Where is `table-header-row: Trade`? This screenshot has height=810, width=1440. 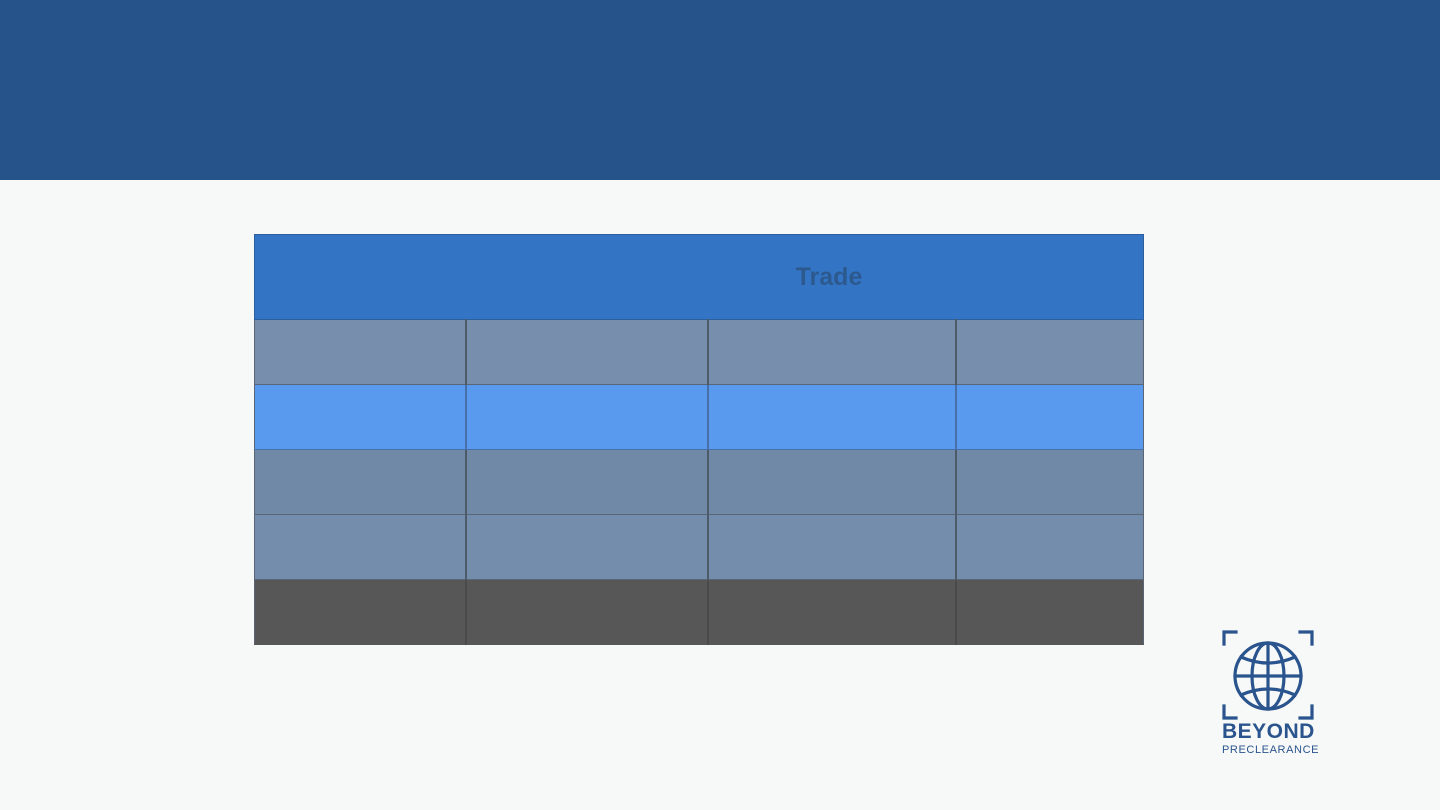 table-header-row: Trade is located at coordinates (699, 277).